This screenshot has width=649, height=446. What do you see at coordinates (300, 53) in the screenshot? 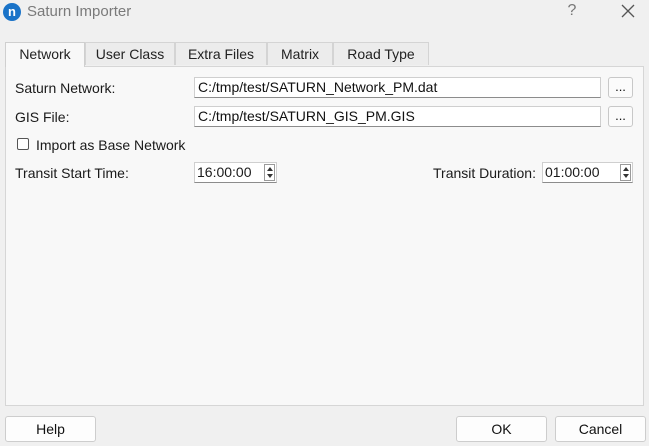
I see `tab-matrix: Matrix` at bounding box center [300, 53].